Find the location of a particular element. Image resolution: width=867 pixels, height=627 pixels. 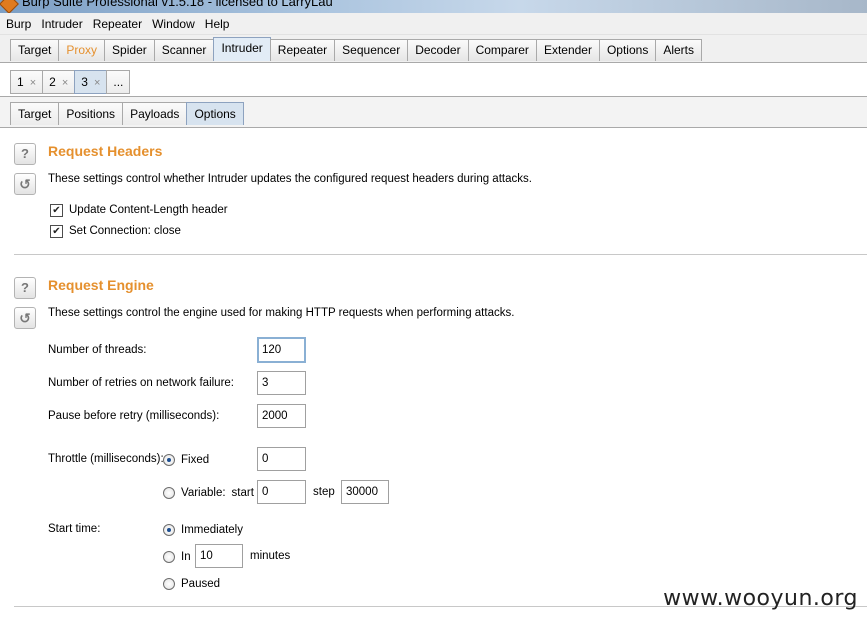

tab-extender: Extender is located at coordinates (567, 50).